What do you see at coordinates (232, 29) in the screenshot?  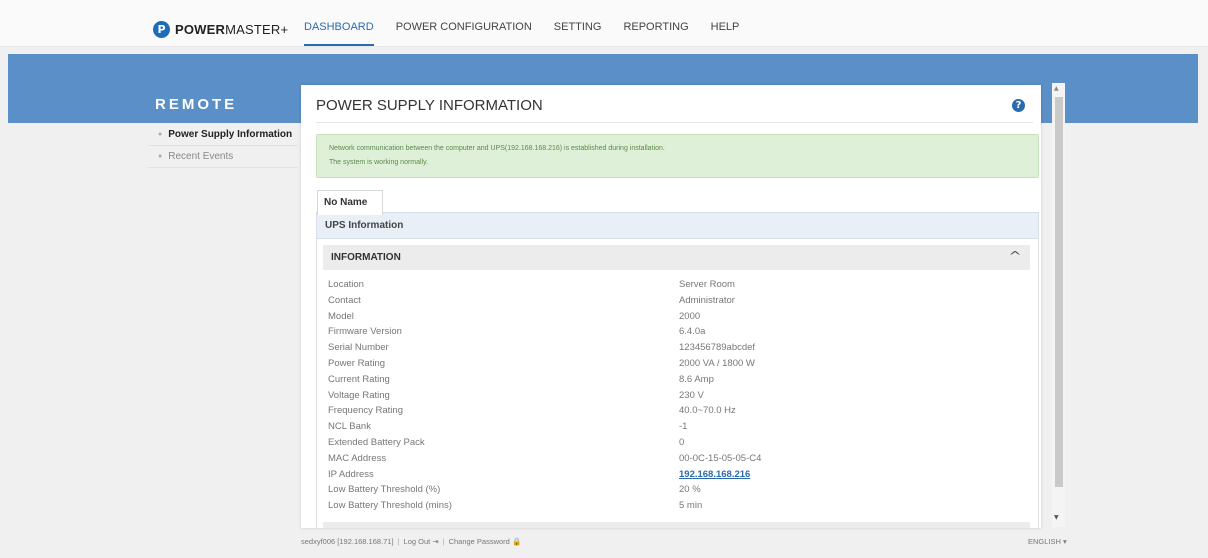 I see `brand-name: POWERMASTER+` at bounding box center [232, 29].